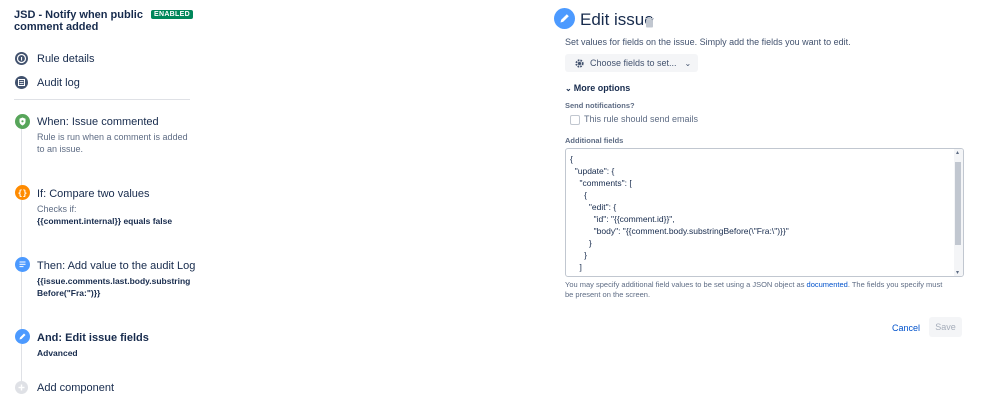 The width and height of the screenshot is (999, 413). What do you see at coordinates (98, 122) in the screenshot?
I see `step-trigger-title: When: Issue commented` at bounding box center [98, 122].